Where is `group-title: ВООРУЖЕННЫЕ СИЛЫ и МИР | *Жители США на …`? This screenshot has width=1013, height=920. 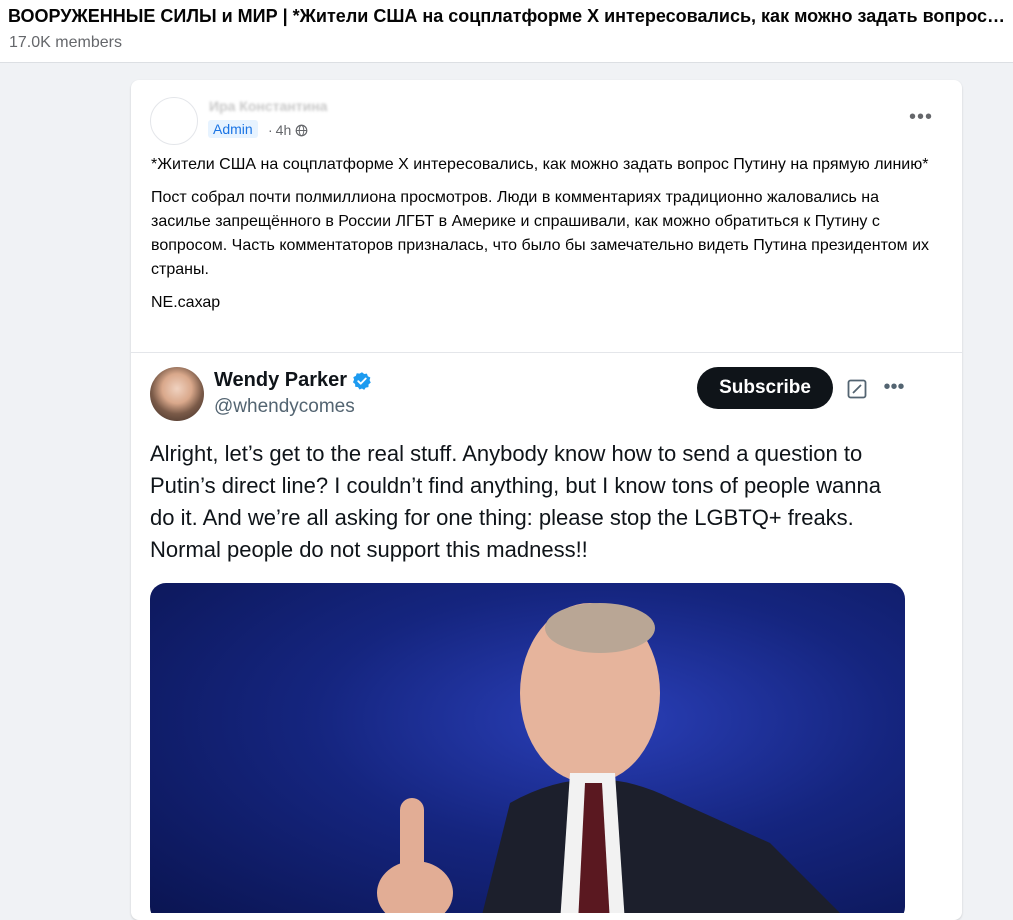
group-title: ВООРУЖЕННЫЕ СИЛЫ и МИР | *Жители США на … is located at coordinates (507, 16).